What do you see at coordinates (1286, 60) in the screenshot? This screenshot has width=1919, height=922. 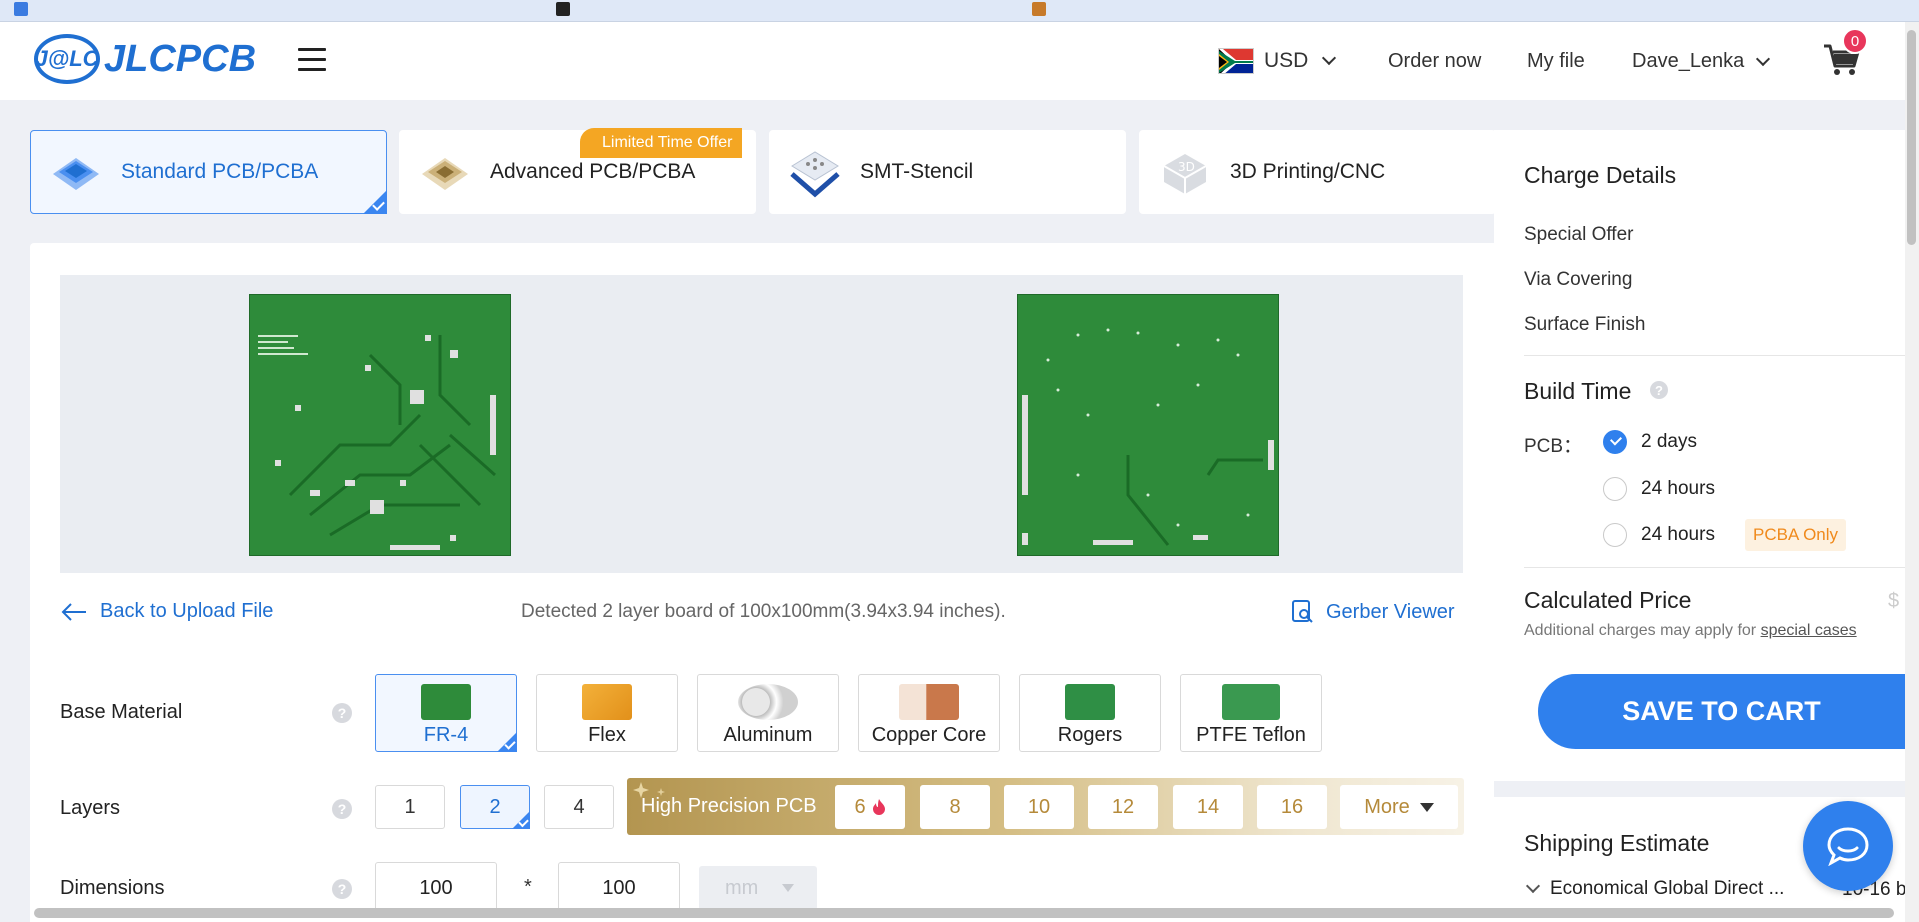 I see `currency-label: USD` at bounding box center [1286, 60].